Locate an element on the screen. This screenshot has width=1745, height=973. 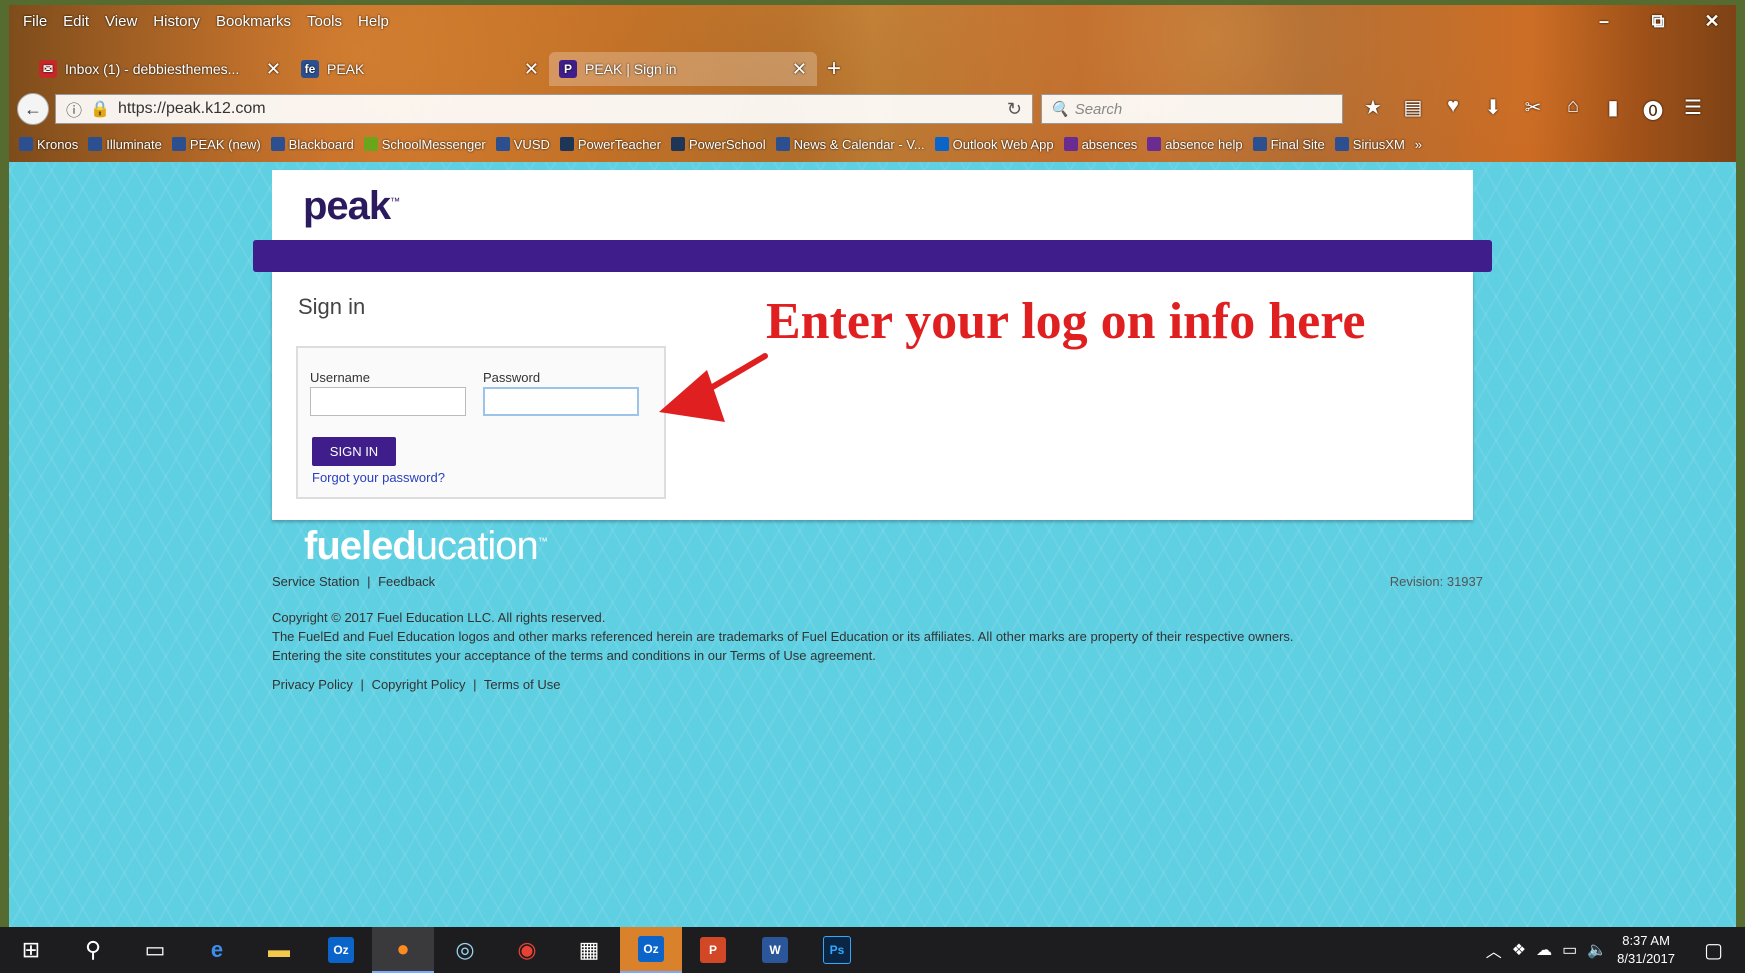
username-label: Username is located at coordinates (340, 377).